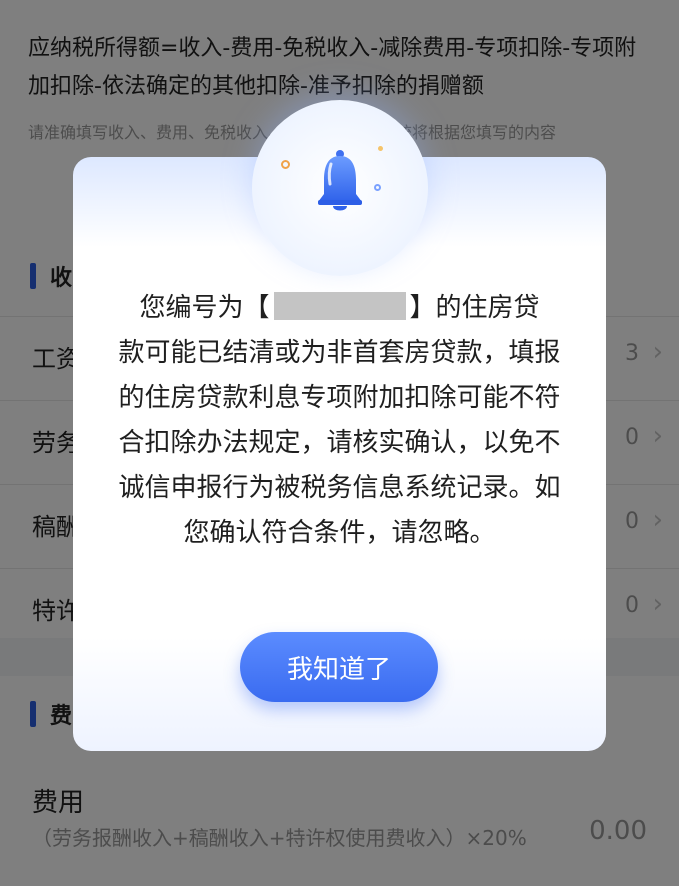 The height and width of the screenshot is (886, 679). What do you see at coordinates (339, 667) in the screenshot?
I see `confirm-button: 我知道了` at bounding box center [339, 667].